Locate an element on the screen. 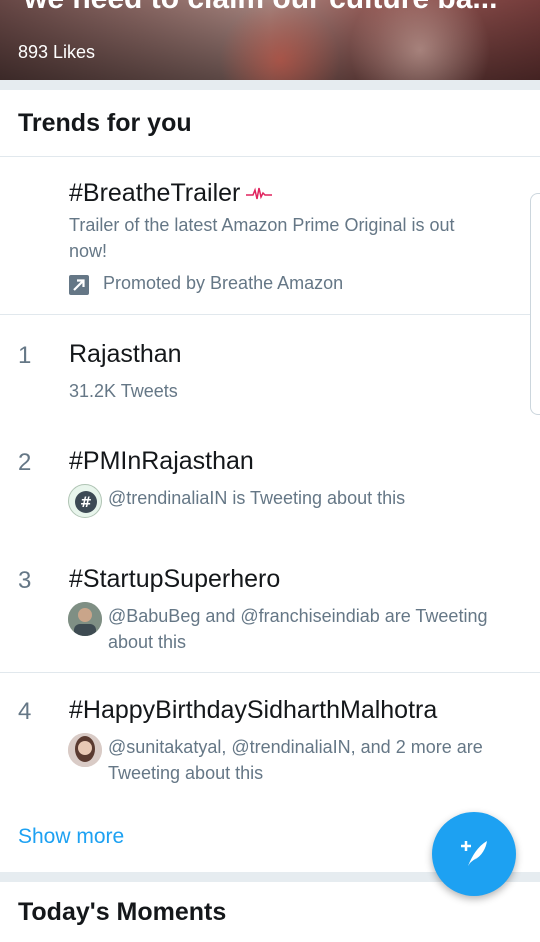 The width and height of the screenshot is (540, 942). trends-header: Trends for you is located at coordinates (270, 123).